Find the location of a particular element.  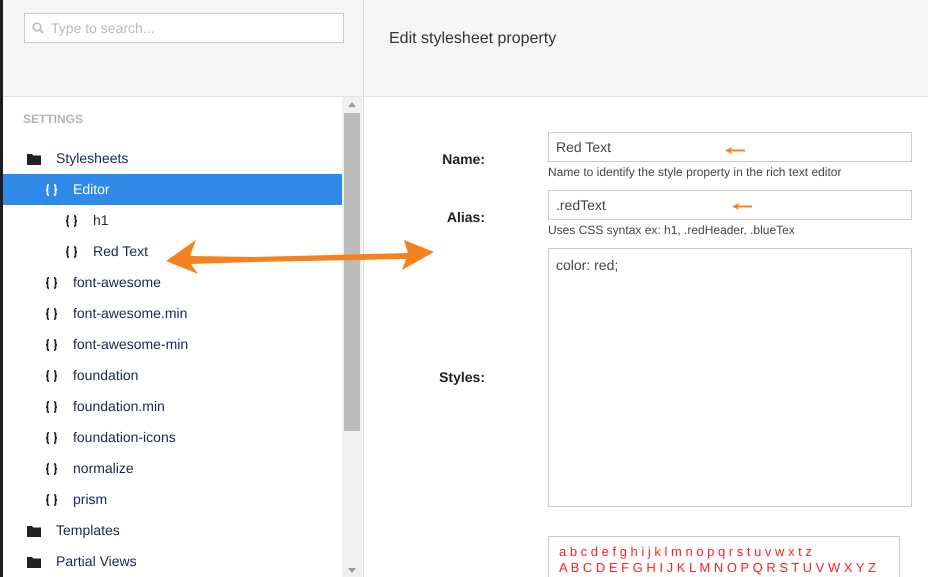

field-label: Name: is located at coordinates (464, 159).